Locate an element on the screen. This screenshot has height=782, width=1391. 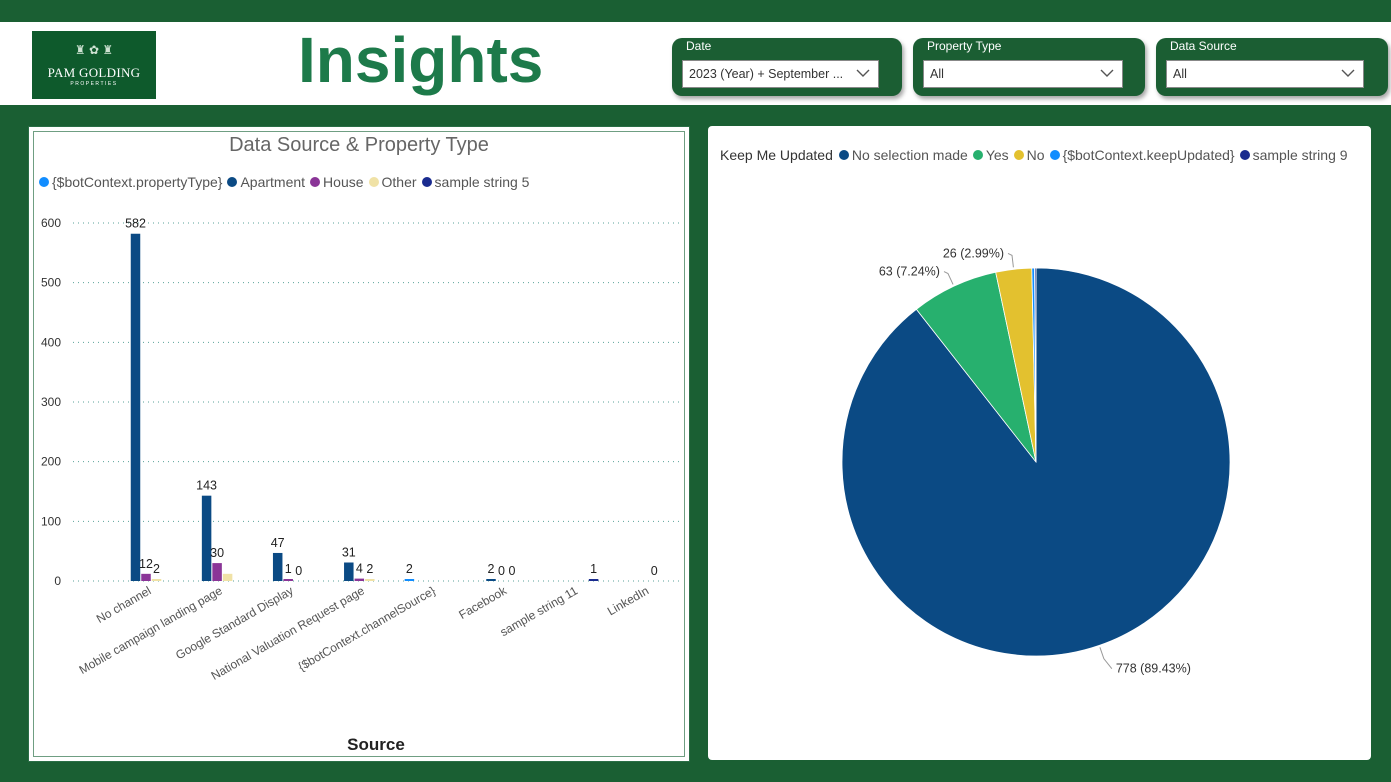
page-title: Insights is located at coordinates (421, 60).